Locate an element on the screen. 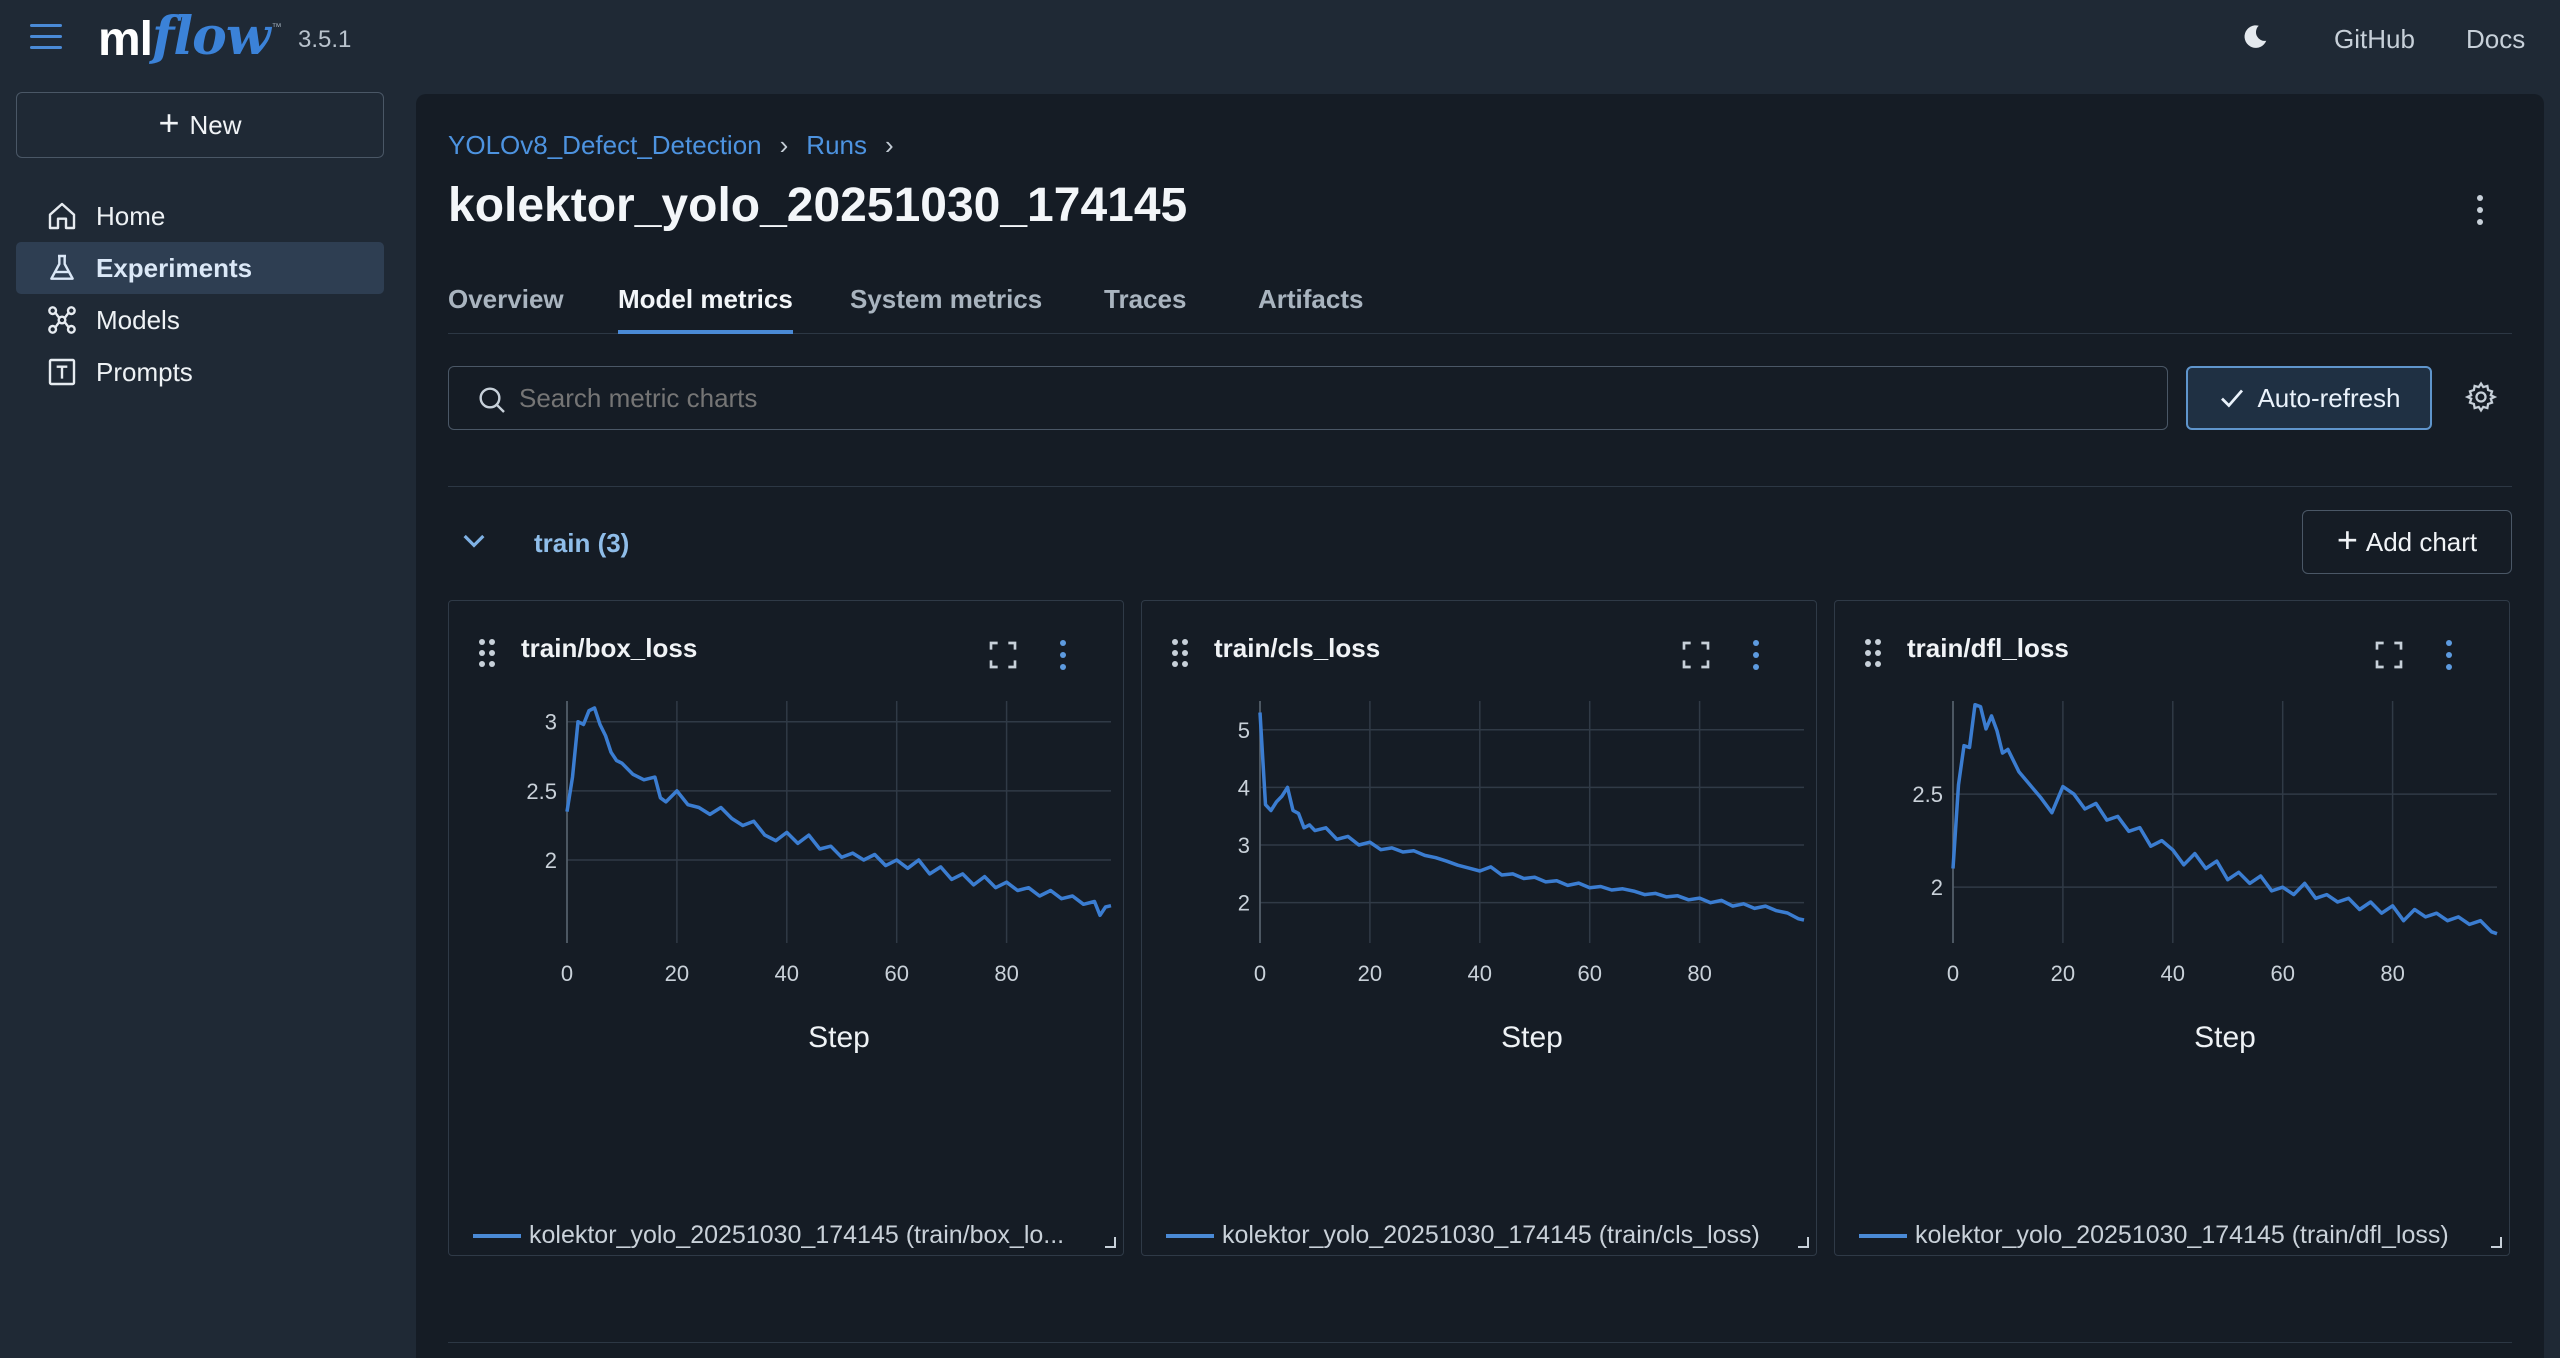 This screenshot has width=2560, height=1358. plus-icon: + is located at coordinates (169, 122).